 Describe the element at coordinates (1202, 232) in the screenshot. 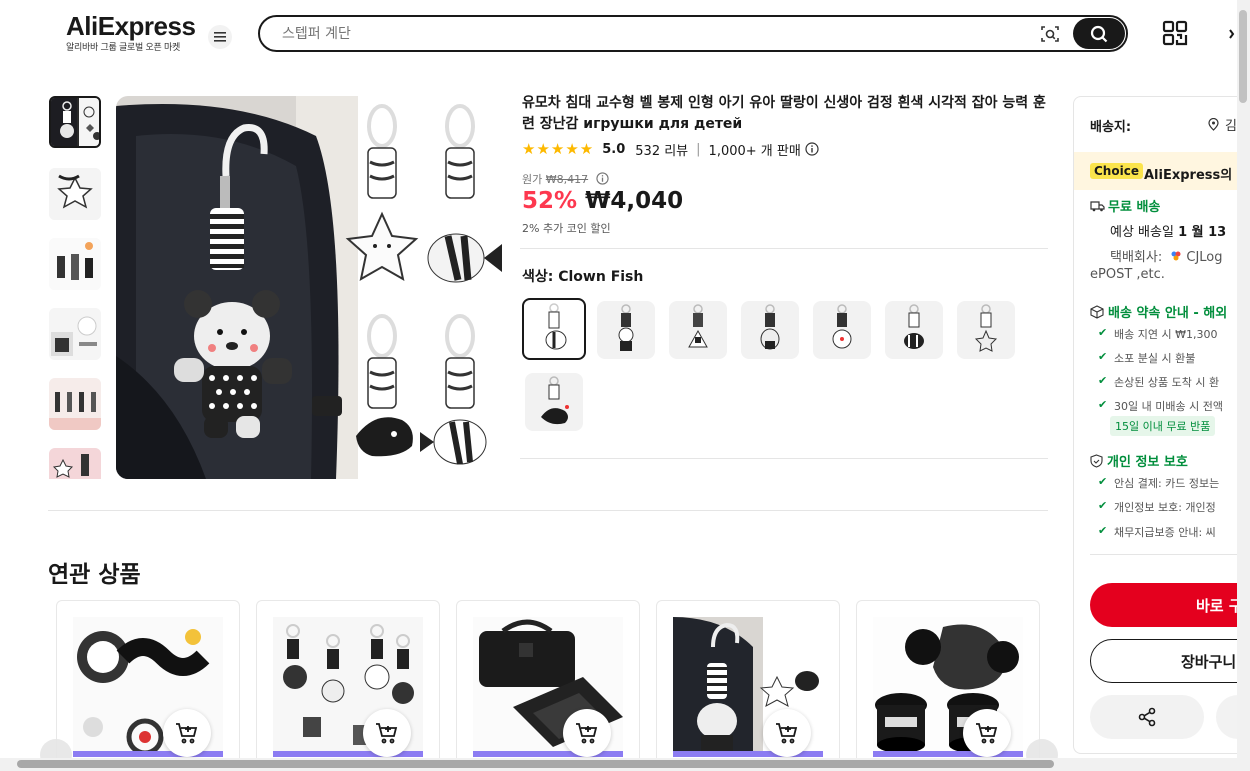

I see `delivery-date: 1 월 13` at that location.